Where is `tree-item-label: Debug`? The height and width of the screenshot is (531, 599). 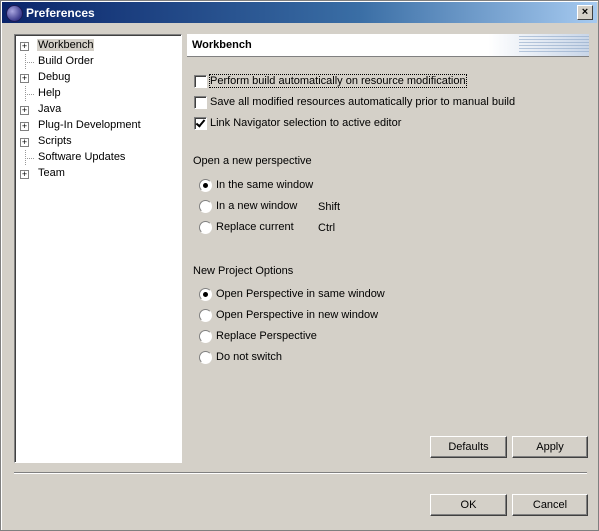 tree-item-label: Debug is located at coordinates (54, 77).